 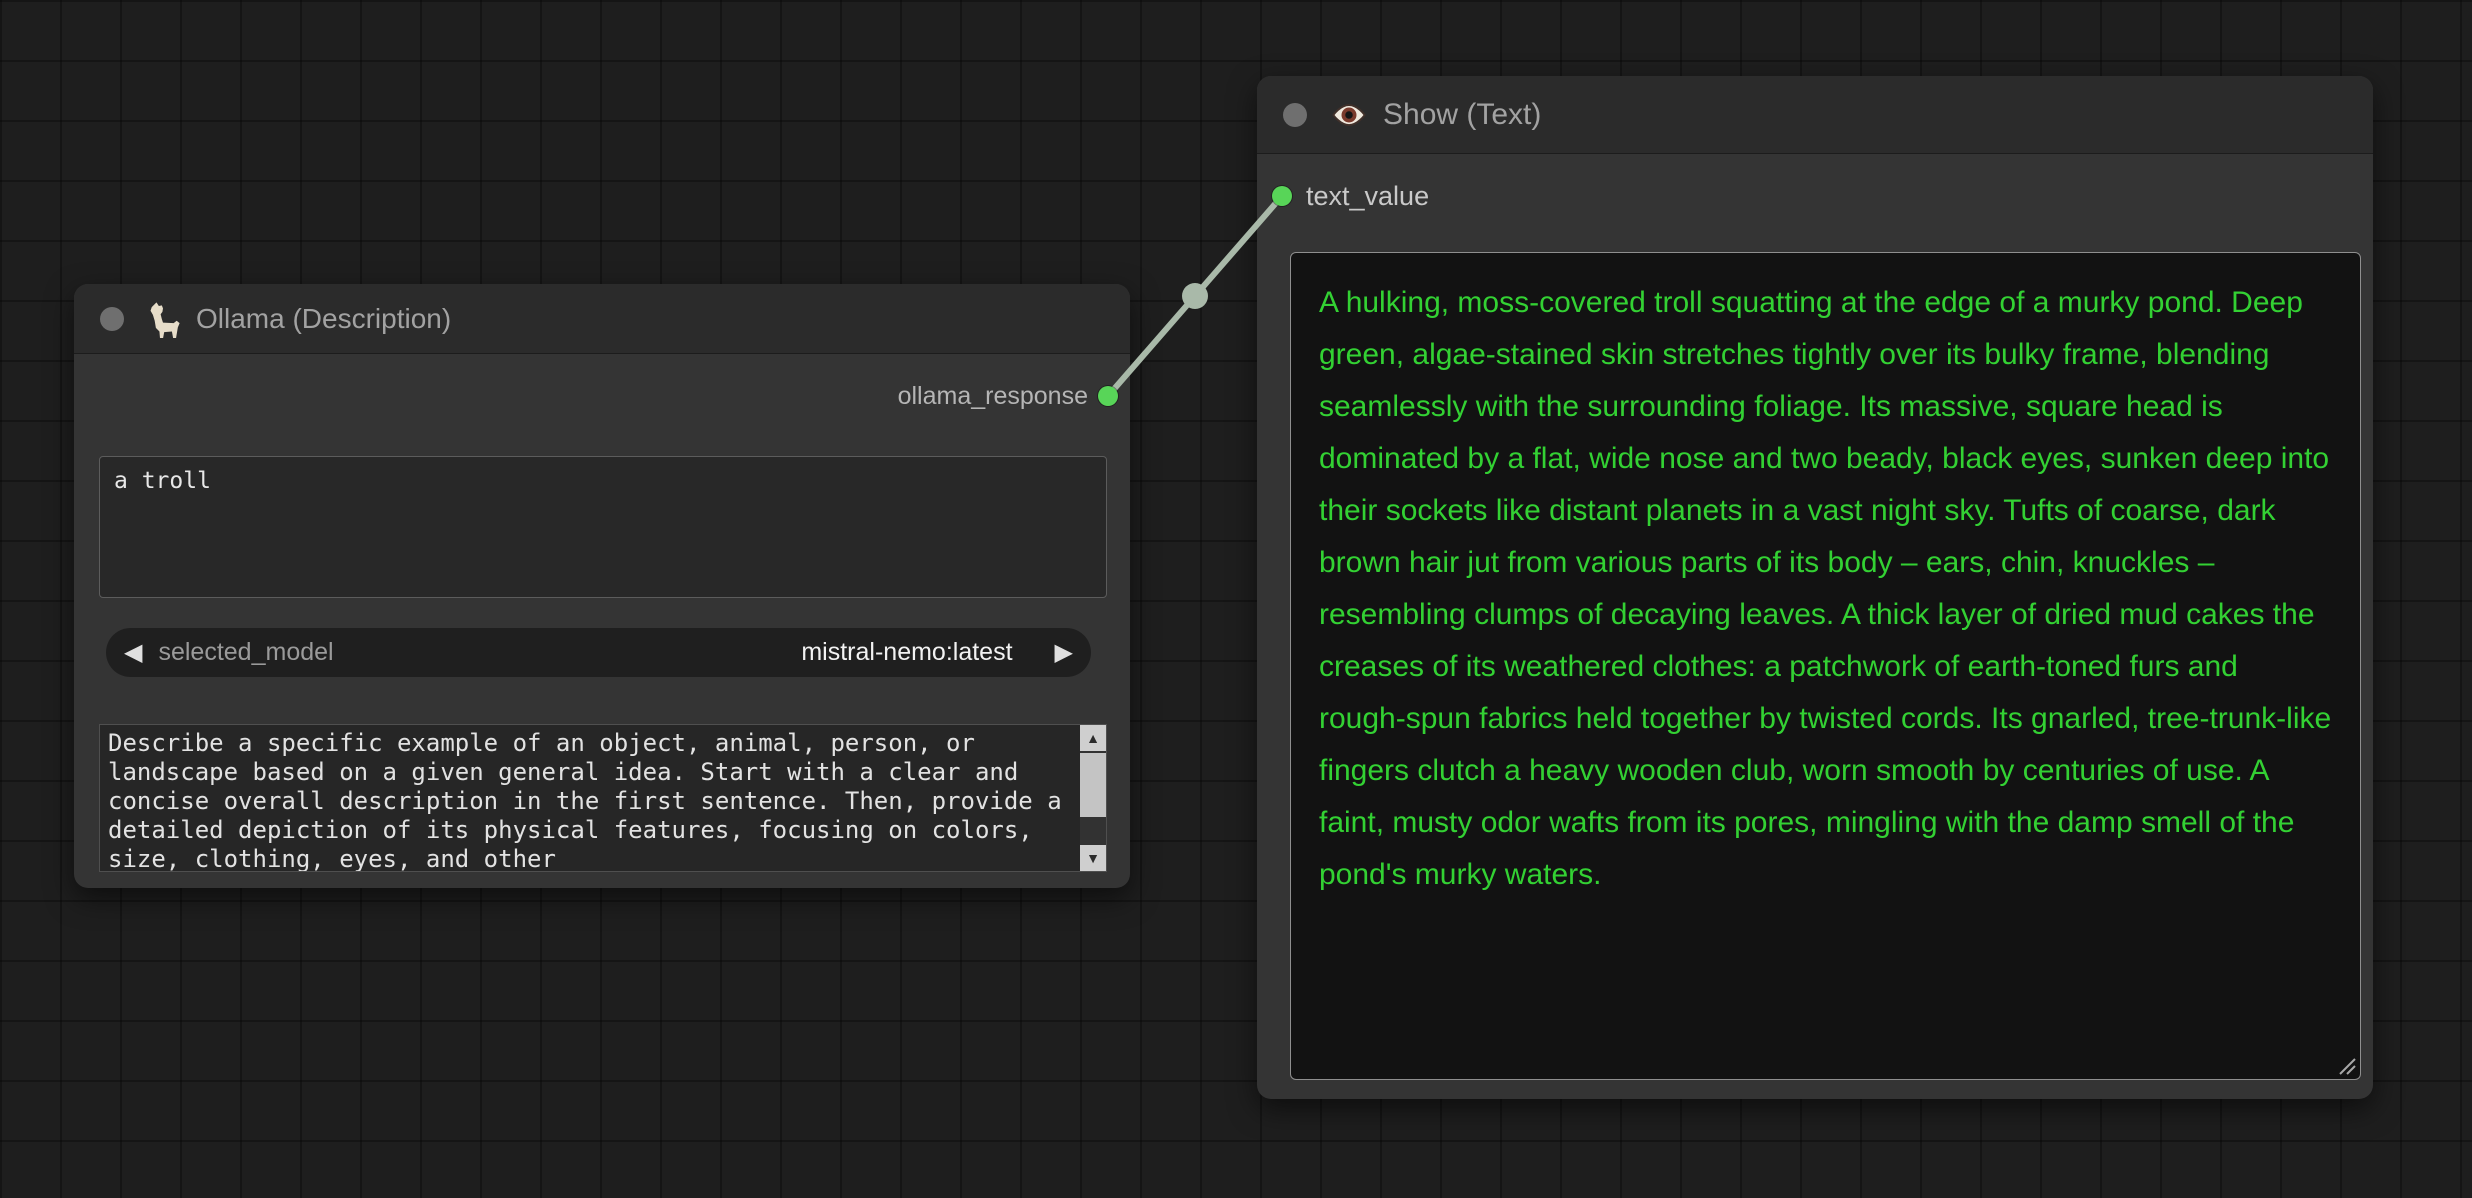 What do you see at coordinates (603, 527) in the screenshot?
I see `prompt-text-input: a troll` at bounding box center [603, 527].